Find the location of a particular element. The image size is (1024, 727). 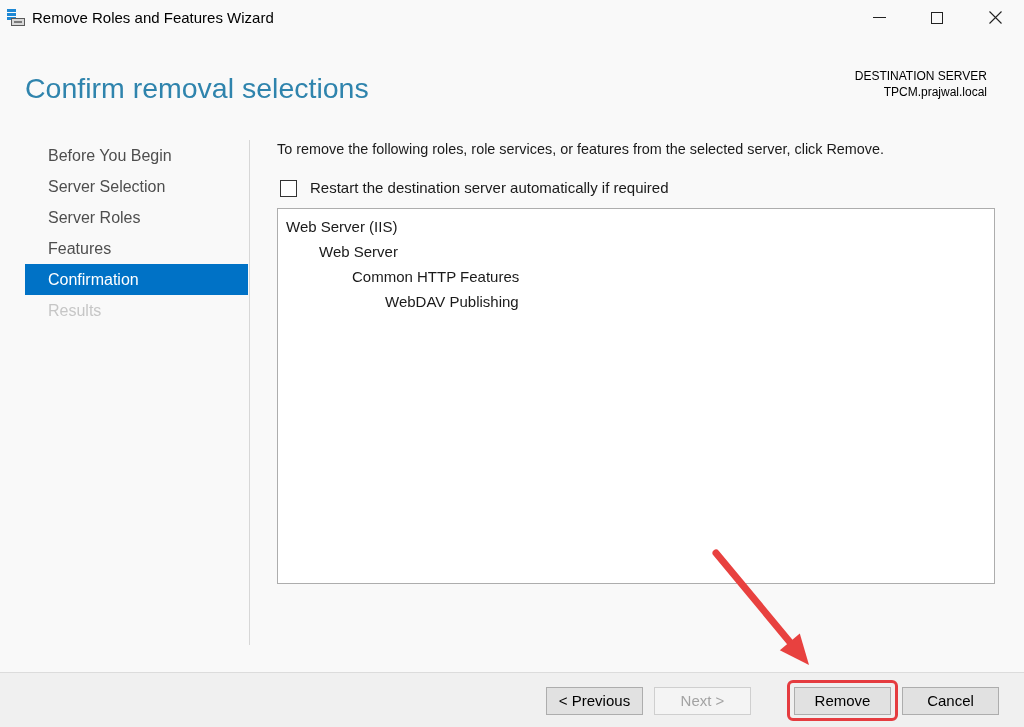

instruction-text: To remove the following roles, role services, or features from the selected server, click Remove. is located at coordinates (581, 149).